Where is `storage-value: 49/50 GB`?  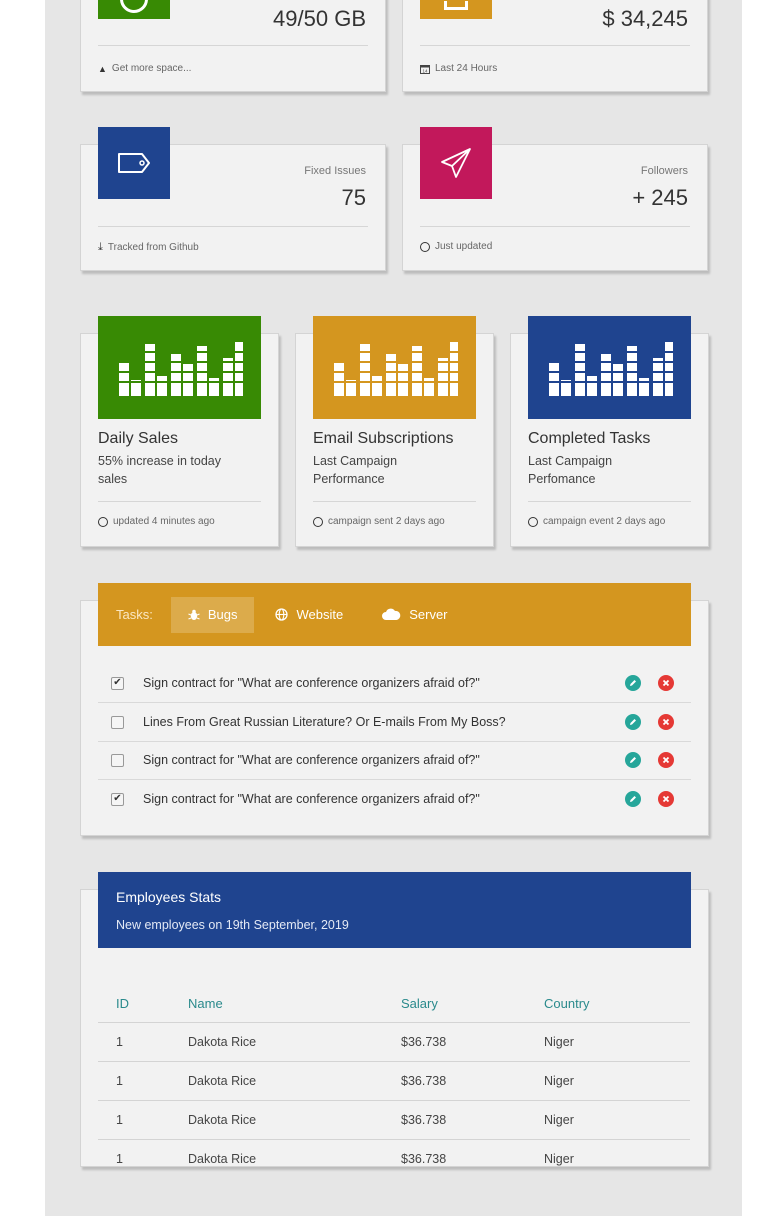 storage-value: 49/50 GB is located at coordinates (319, 18).